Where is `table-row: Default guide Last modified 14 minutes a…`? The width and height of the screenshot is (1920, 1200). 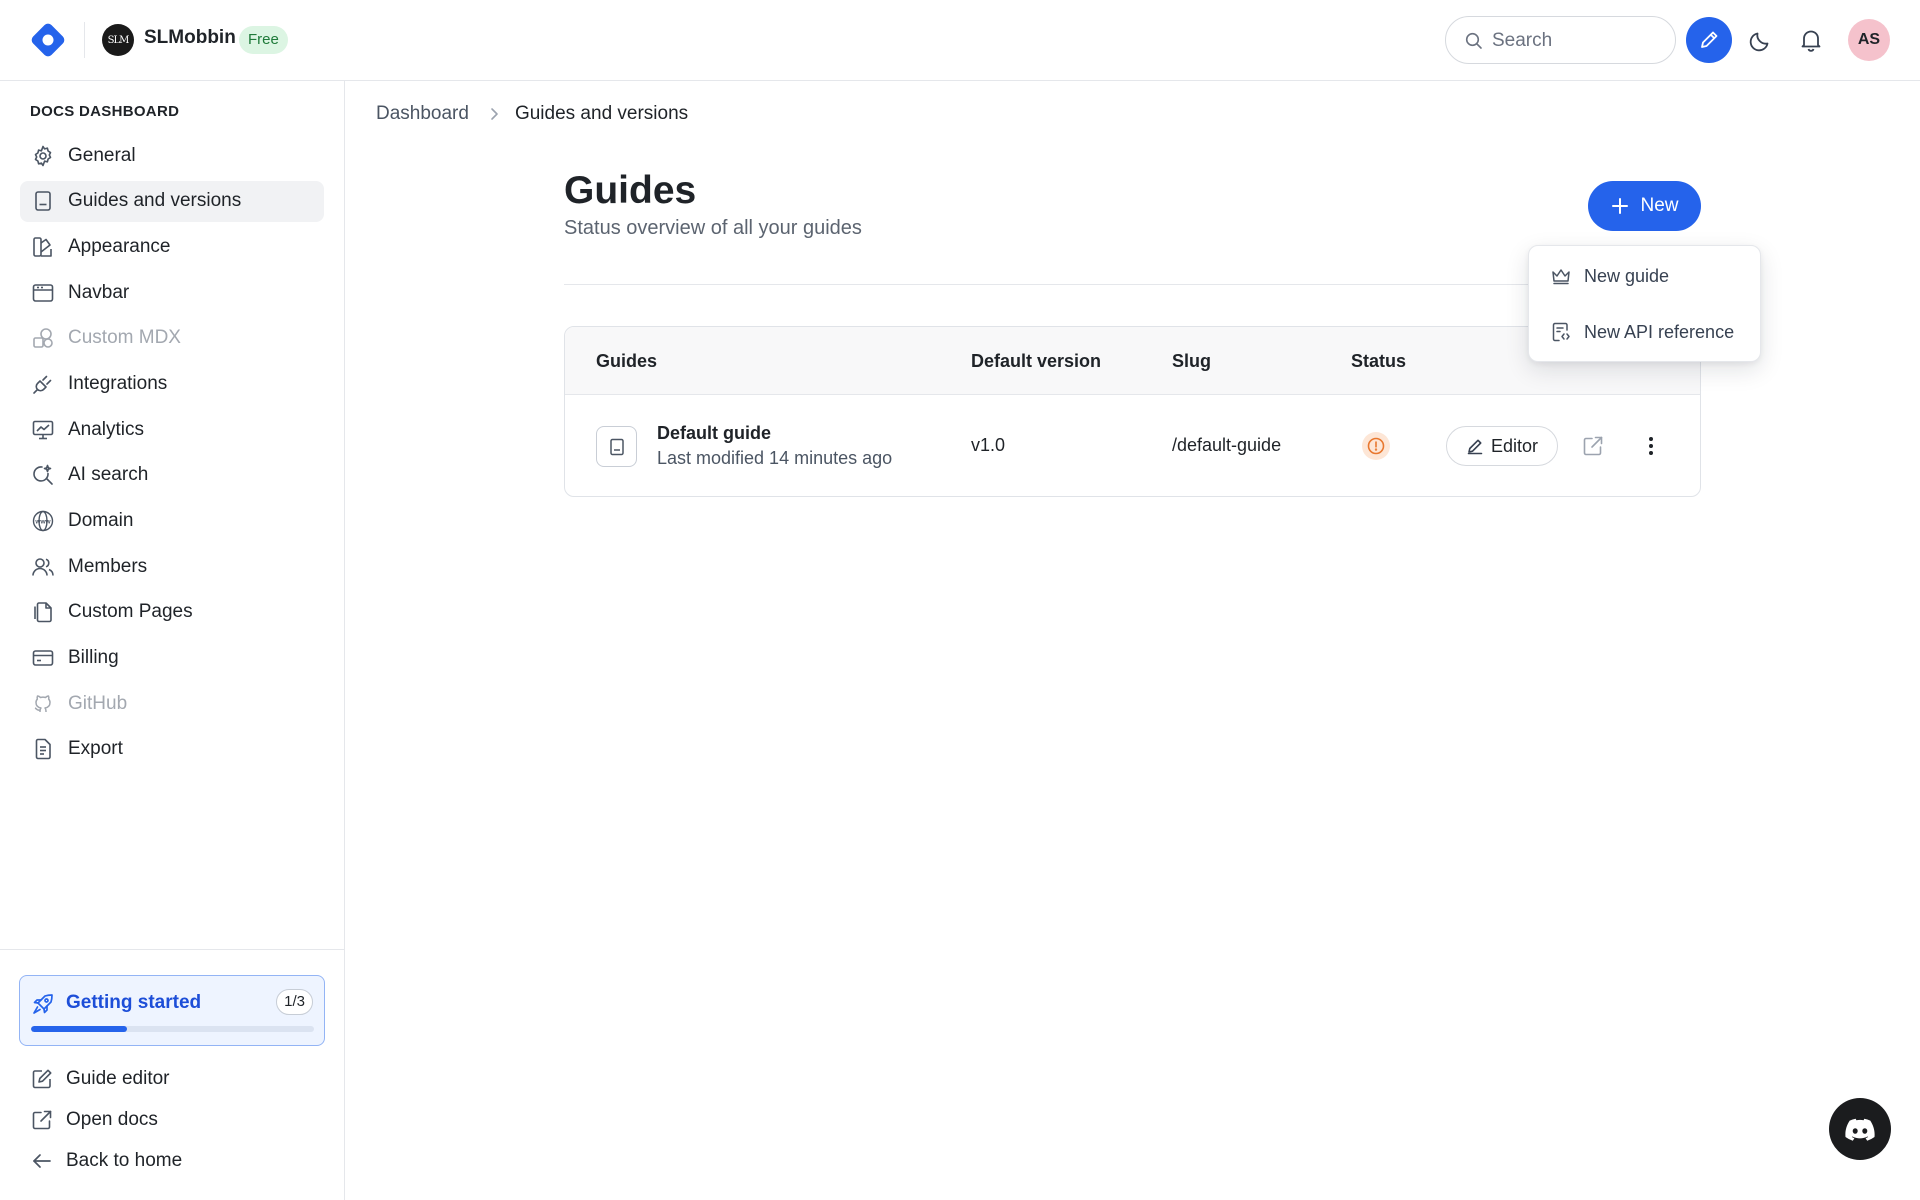
table-row: Default guide Last modified 14 minutes a… is located at coordinates (1132, 445).